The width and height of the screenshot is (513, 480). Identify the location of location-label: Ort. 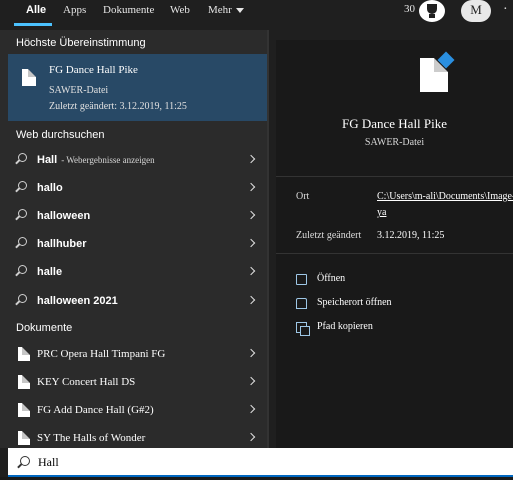
(303, 196).